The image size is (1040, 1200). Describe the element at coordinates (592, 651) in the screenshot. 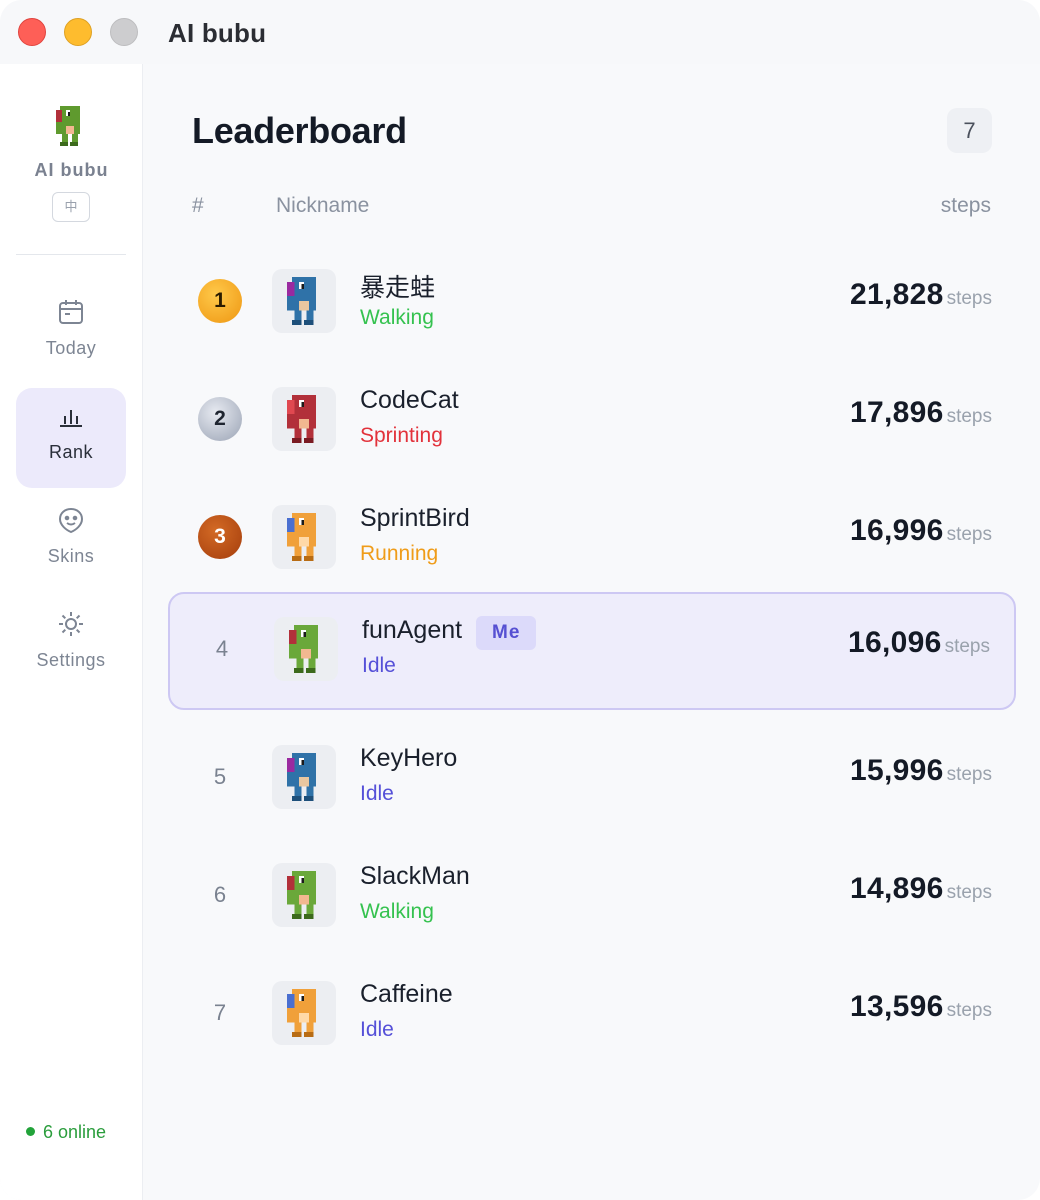

I see `leaderboard-row-me: 4 funAgent Me Idle 16,096 steps` at that location.